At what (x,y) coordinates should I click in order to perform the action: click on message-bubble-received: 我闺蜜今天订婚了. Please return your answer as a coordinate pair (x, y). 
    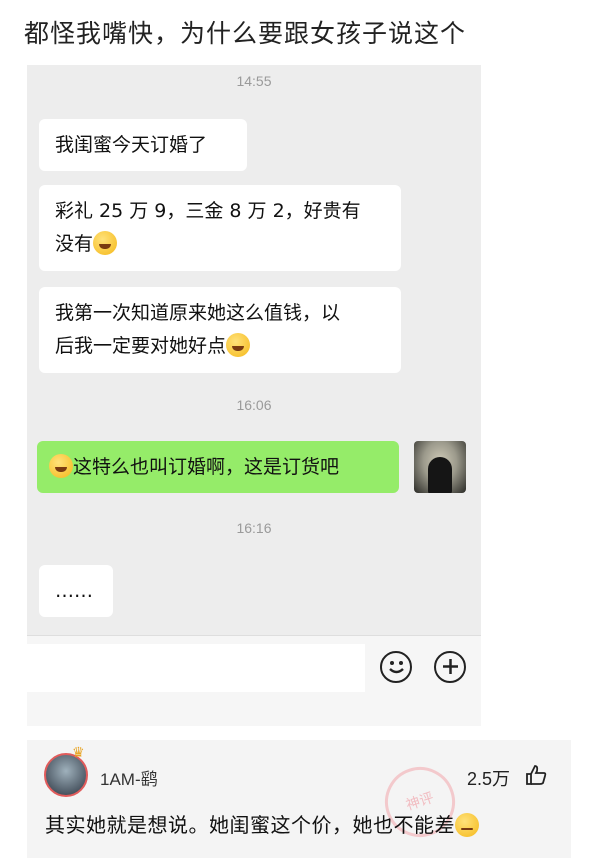
    Looking at the image, I should click on (143, 145).